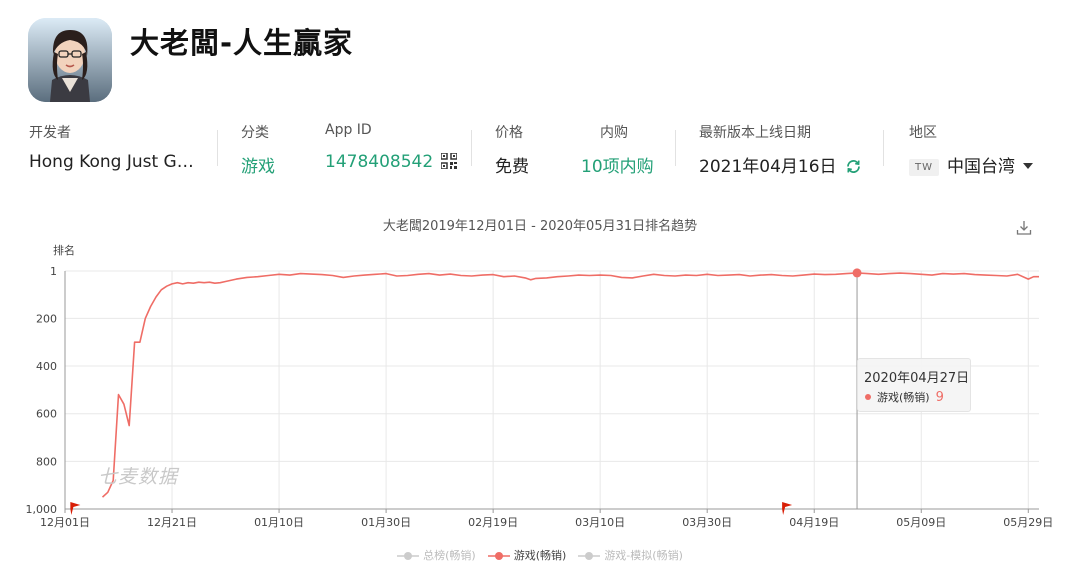  Describe the element at coordinates (449, 555) in the screenshot. I see `legend-label: 总榜(畅销)` at that location.